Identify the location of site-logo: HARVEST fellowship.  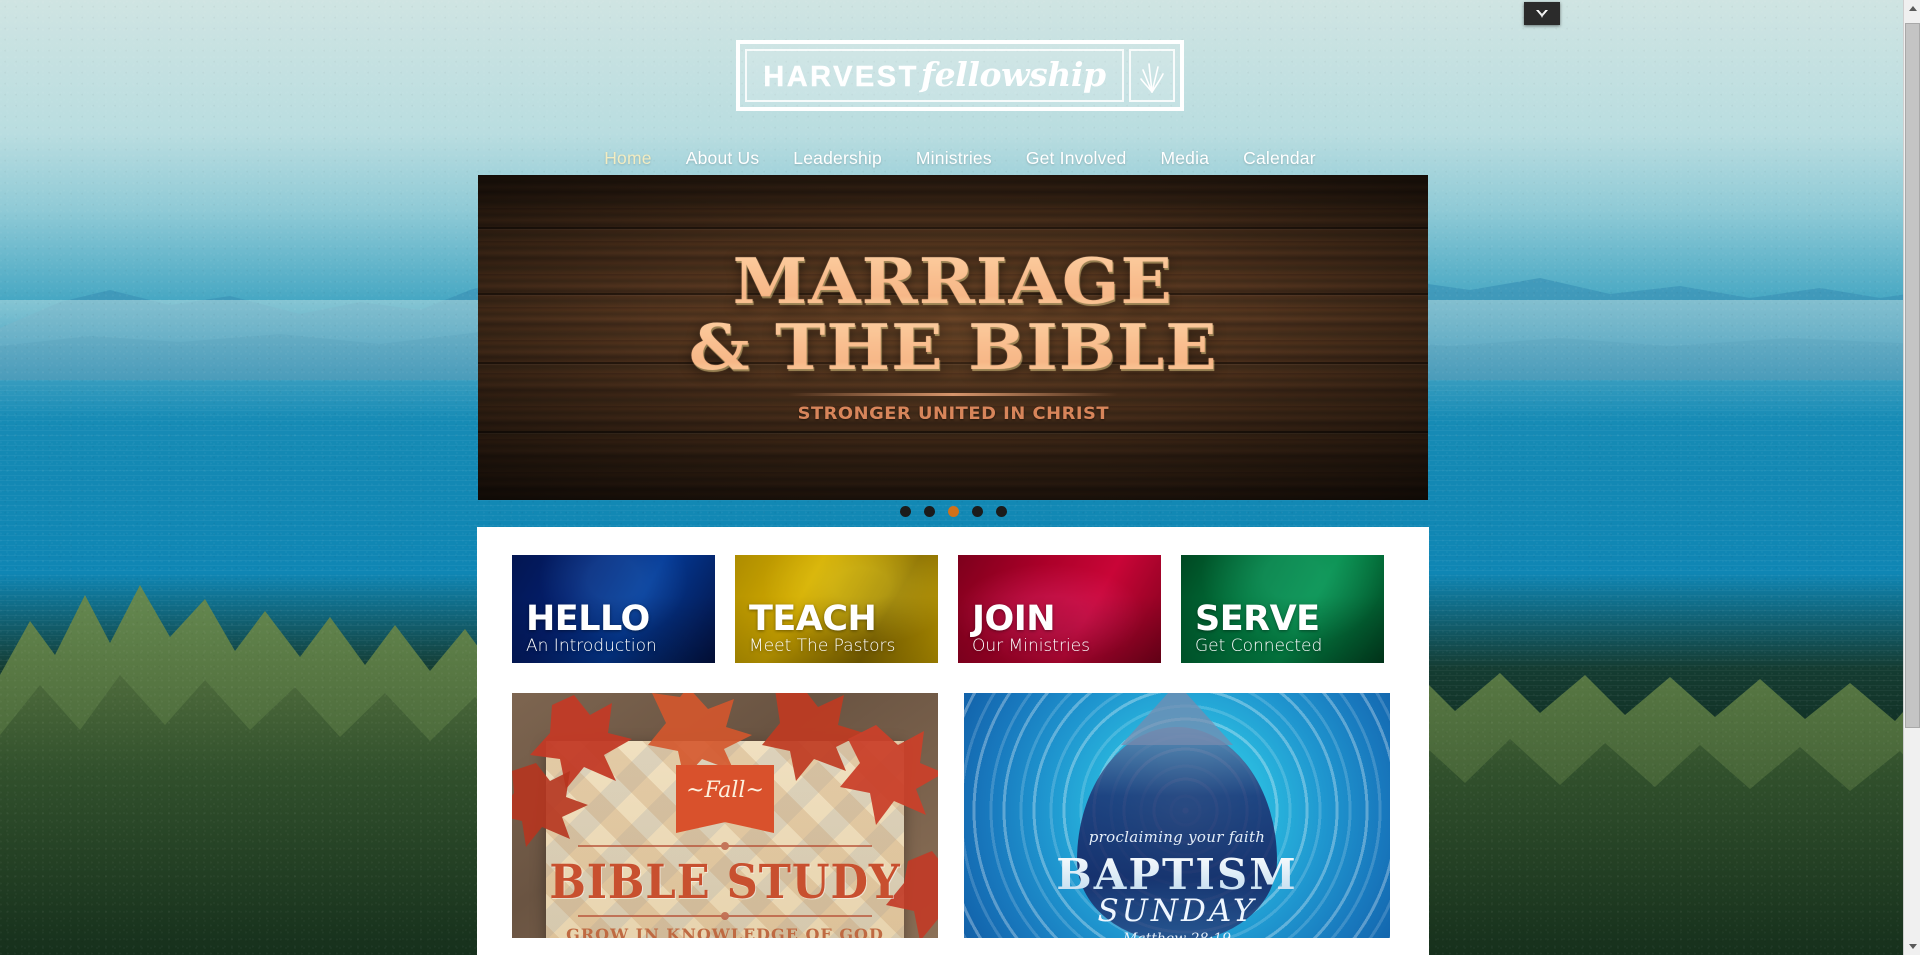
(960, 75).